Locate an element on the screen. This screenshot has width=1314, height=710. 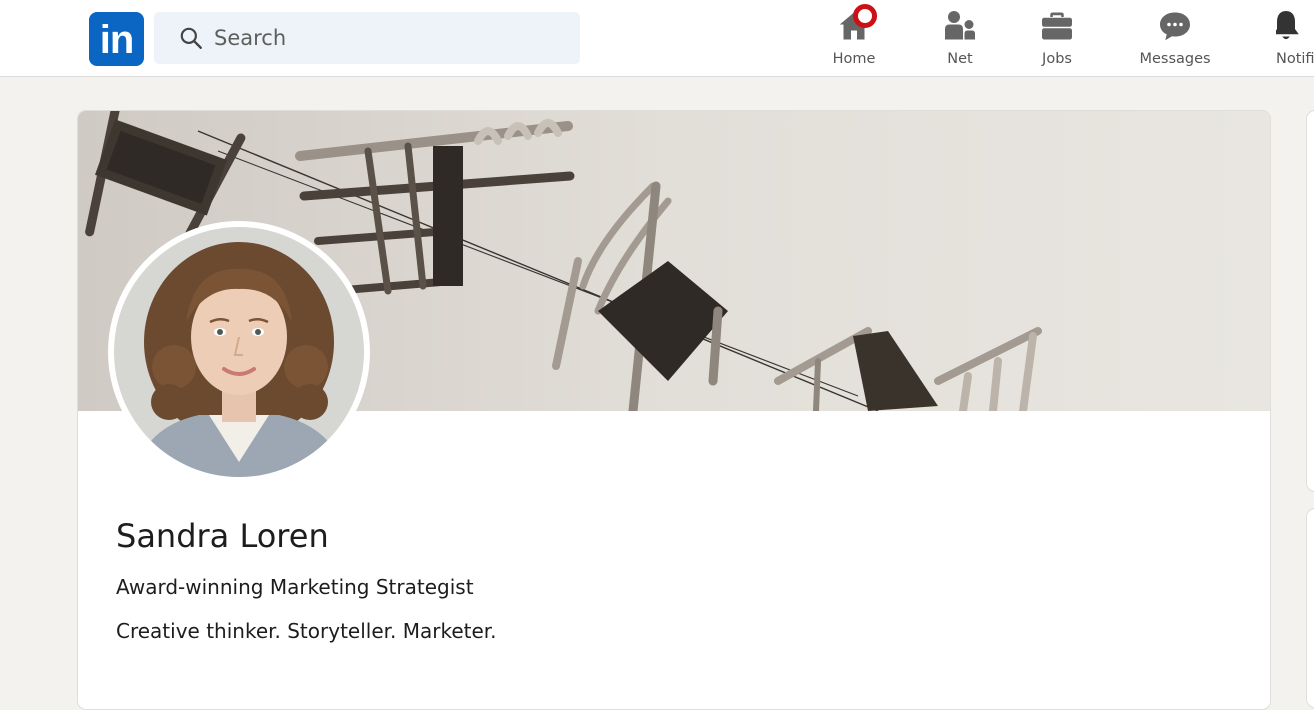
profile-name: Sandra Loren is located at coordinates (222, 536).